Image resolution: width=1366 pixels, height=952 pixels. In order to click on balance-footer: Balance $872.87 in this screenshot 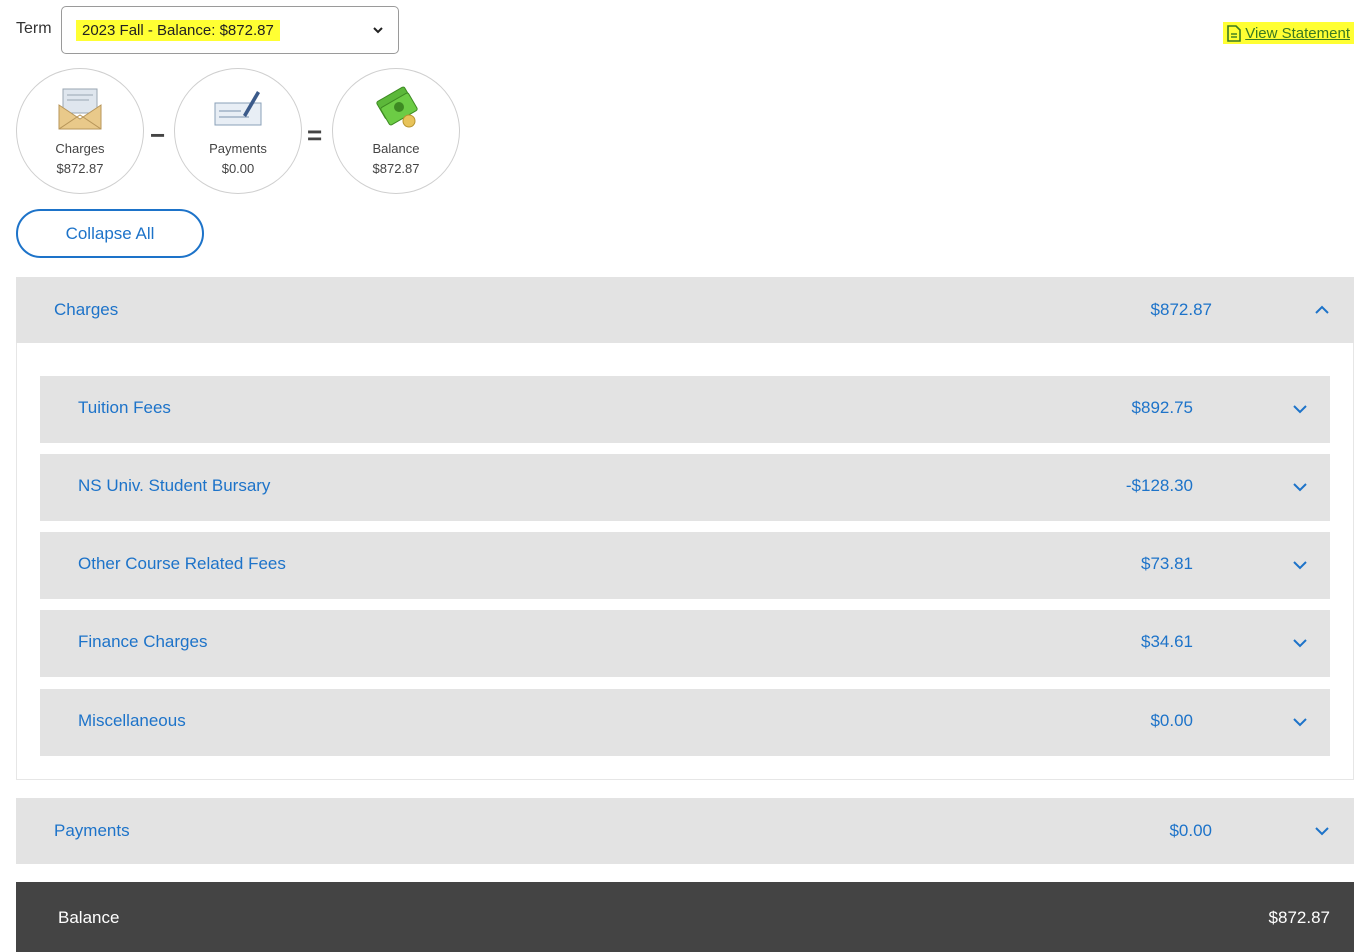, I will do `click(685, 917)`.